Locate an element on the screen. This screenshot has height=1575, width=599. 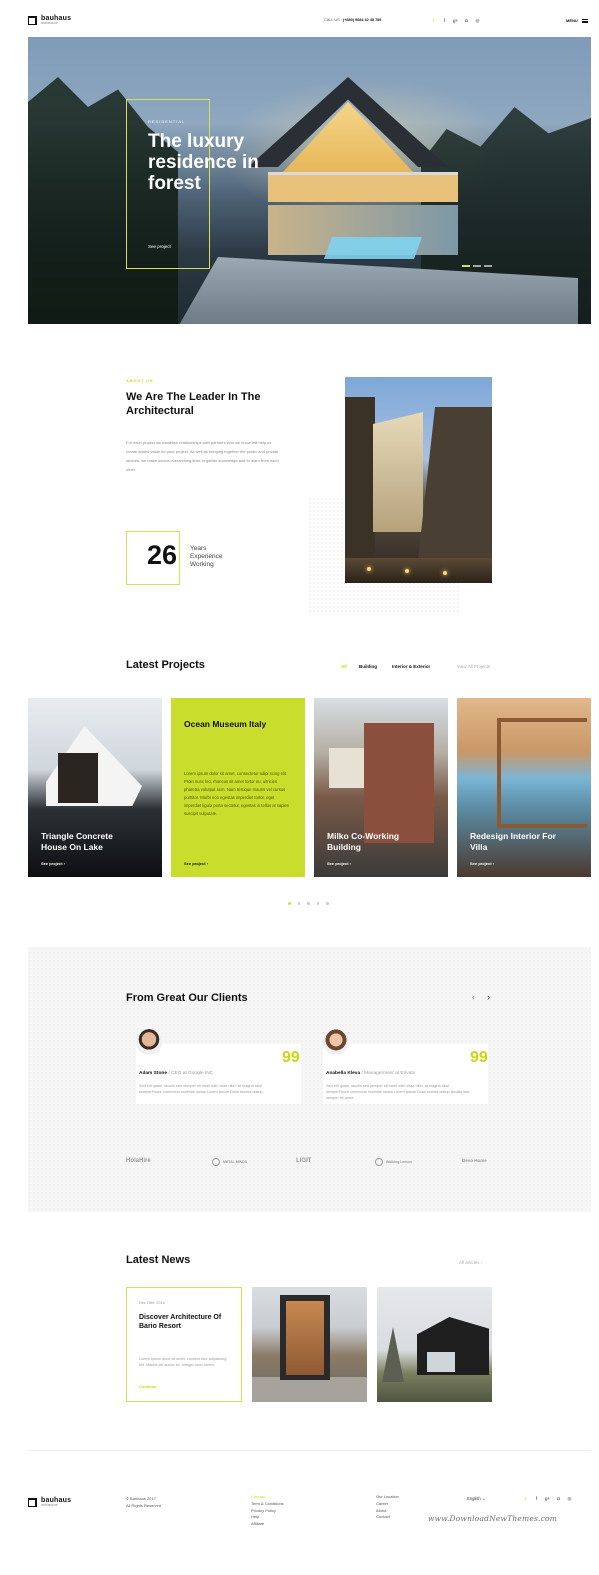
brand-logo: METAL MINDS is located at coordinates (229, 1162).